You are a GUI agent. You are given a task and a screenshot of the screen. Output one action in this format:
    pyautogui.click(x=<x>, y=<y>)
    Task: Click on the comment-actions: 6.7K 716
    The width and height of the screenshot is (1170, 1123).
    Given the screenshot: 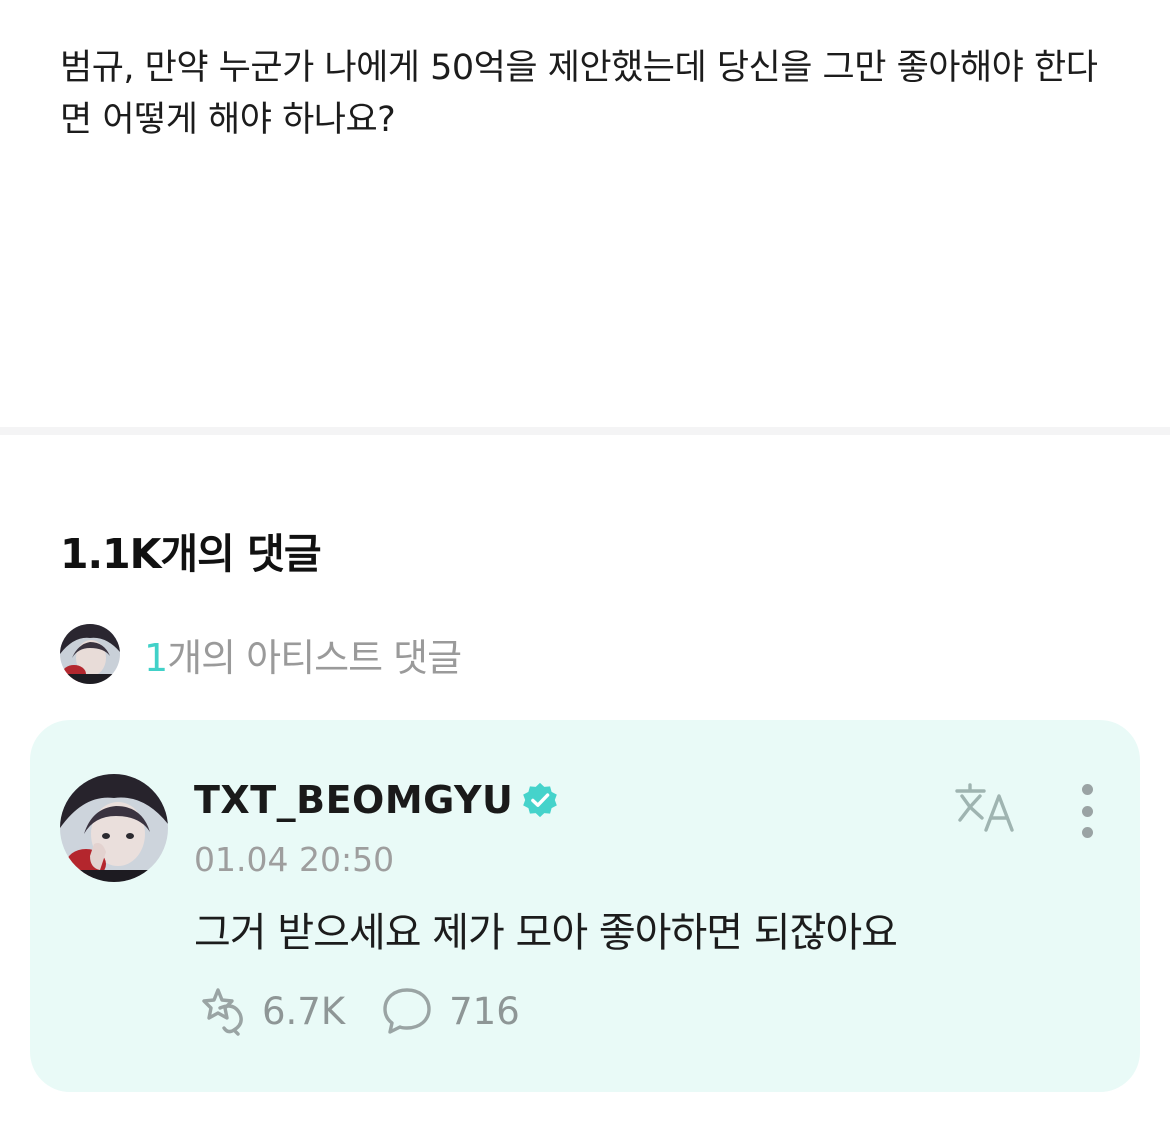 What is the action you would take?
    pyautogui.click(x=375, y=1011)
    